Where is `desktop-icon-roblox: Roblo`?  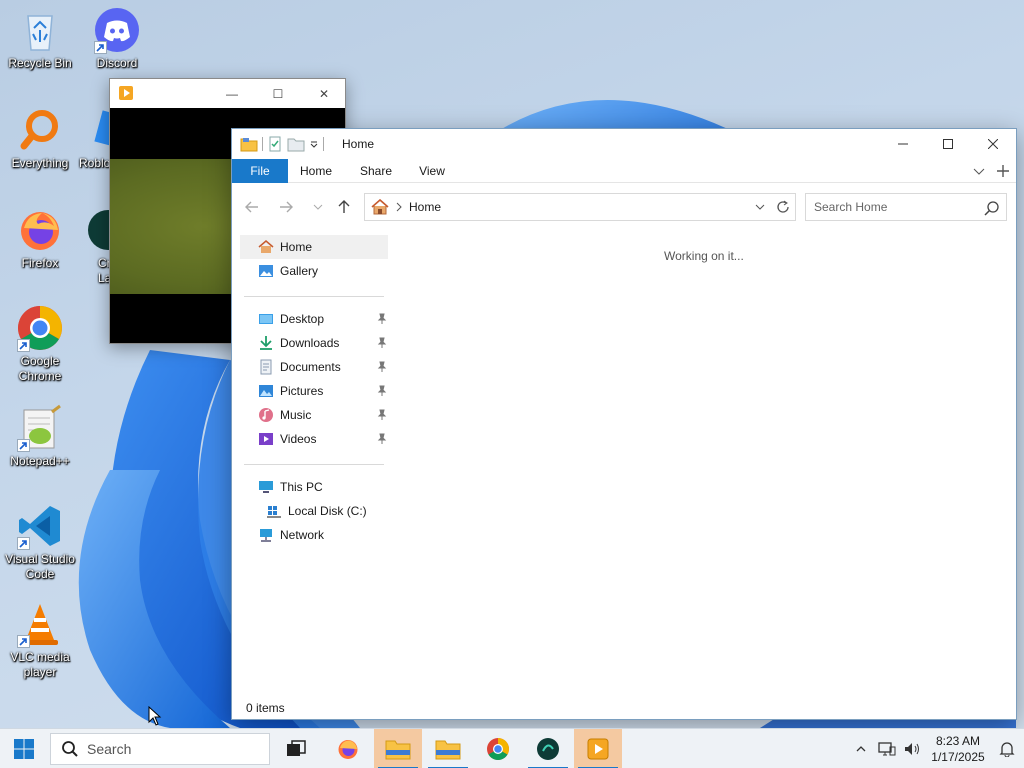 desktop-icon-roblox: Roblo is located at coordinates (86, 138).